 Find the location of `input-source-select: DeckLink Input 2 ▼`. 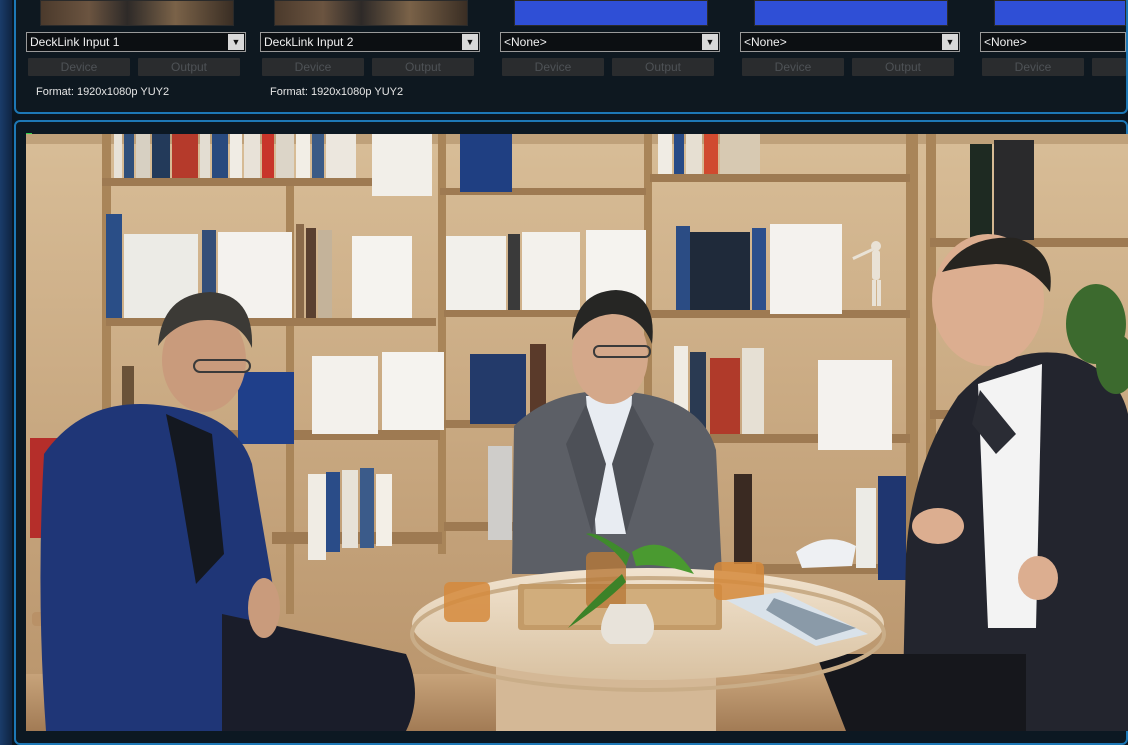

input-source-select: DeckLink Input 2 ▼ is located at coordinates (370, 42).